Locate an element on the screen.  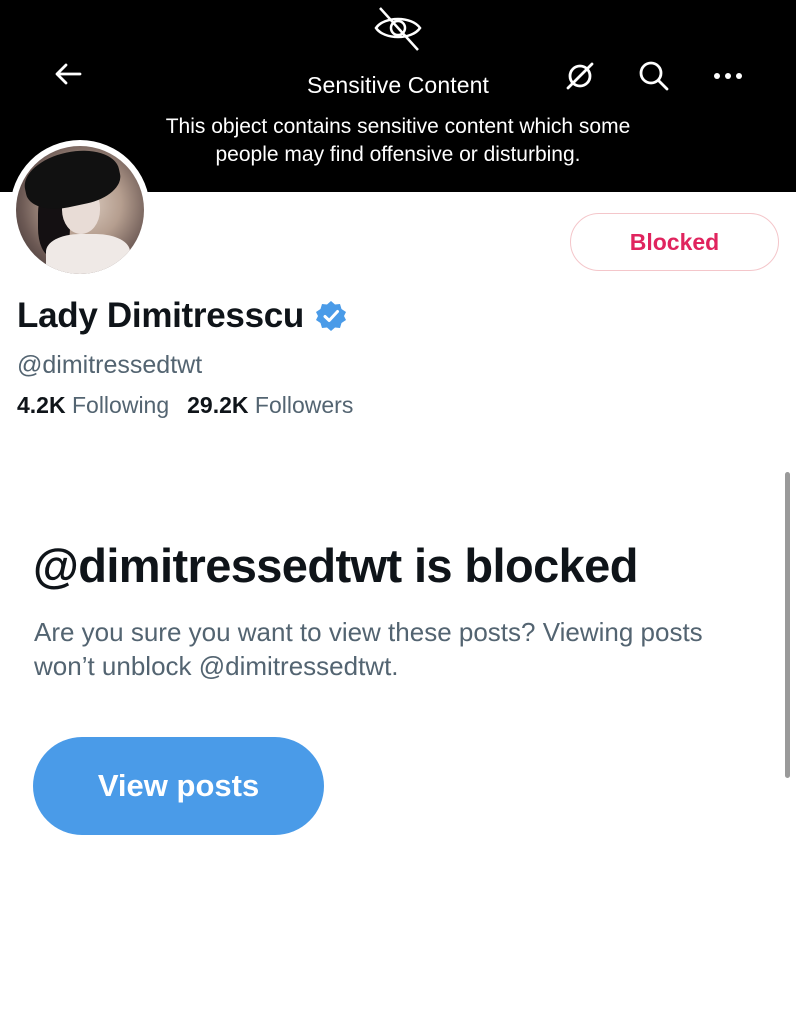
search-button is located at coordinates (654, 78).